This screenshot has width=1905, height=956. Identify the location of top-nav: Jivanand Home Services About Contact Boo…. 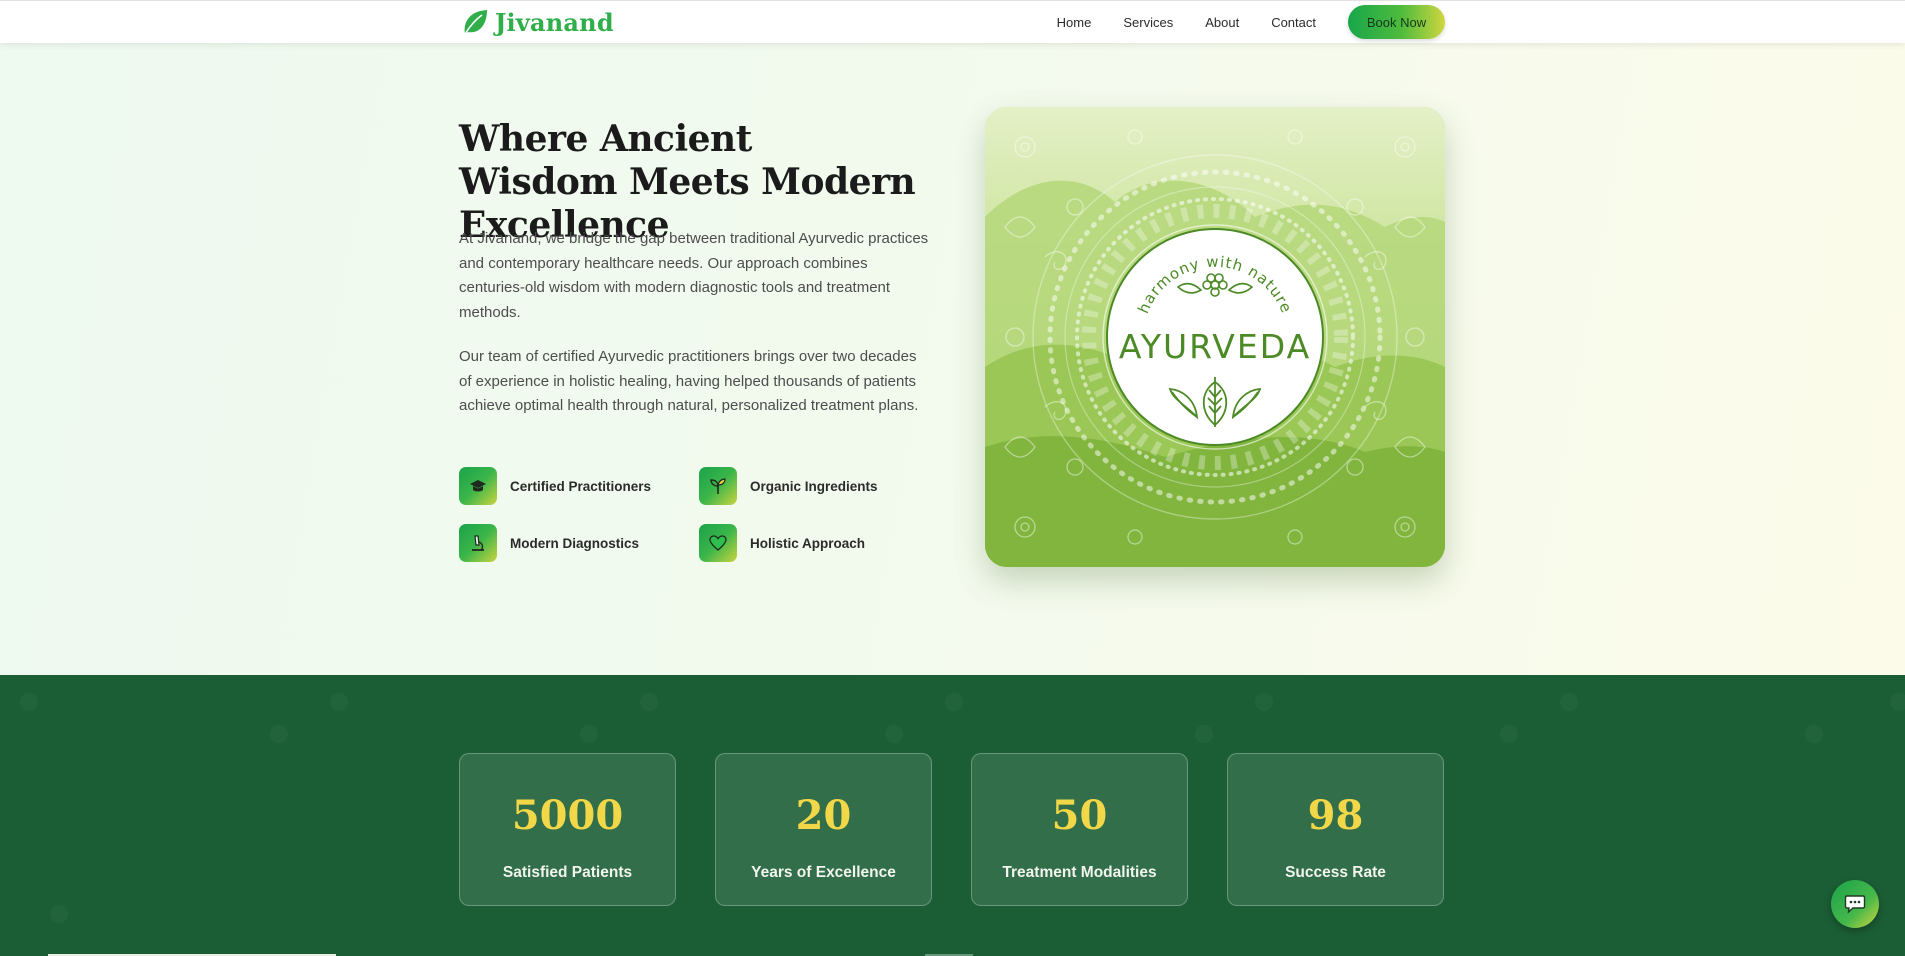
(952, 21).